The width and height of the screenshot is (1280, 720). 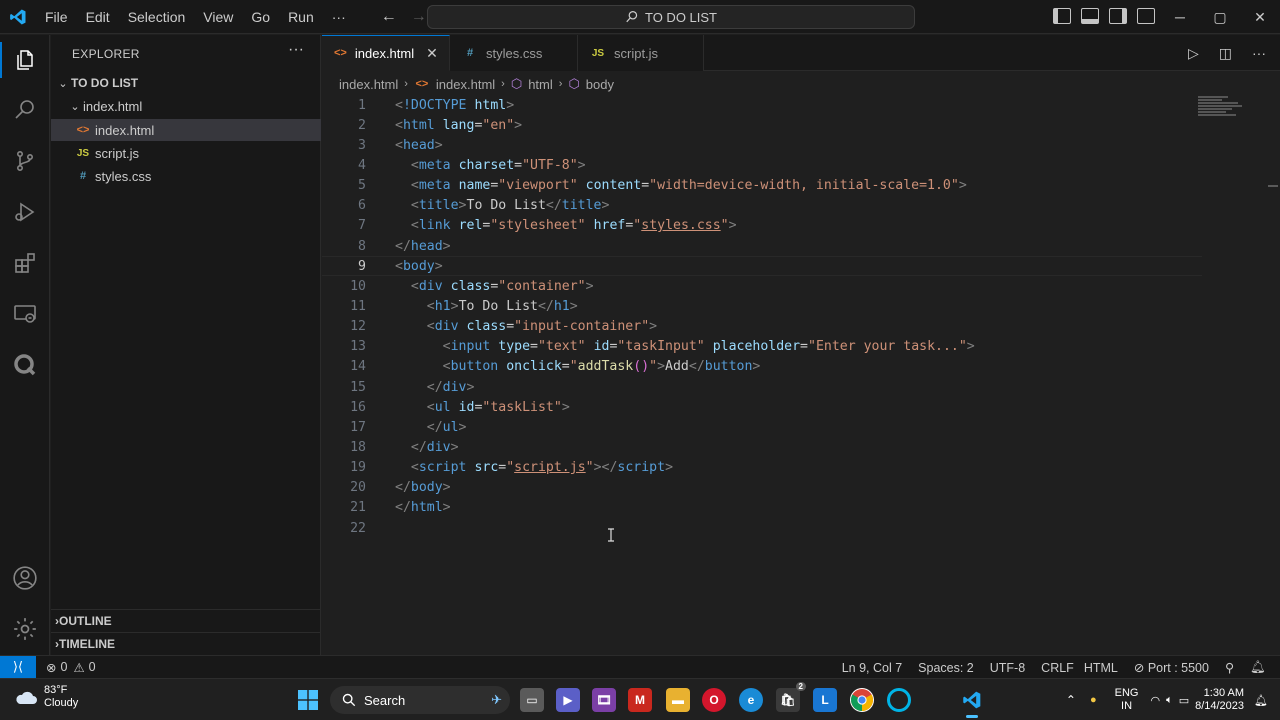 I want to click on tree-root-folder: ⌄ TO DO LIST, so click(x=186, y=83).